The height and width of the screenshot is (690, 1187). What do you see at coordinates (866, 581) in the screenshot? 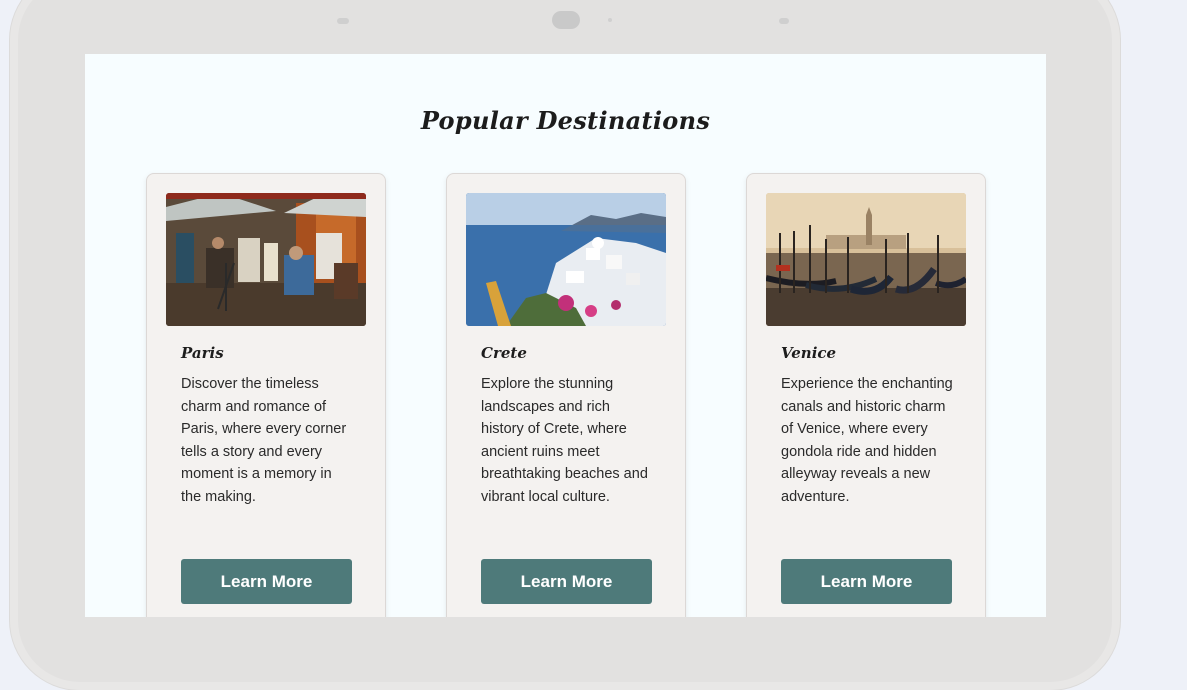
I see `learn-more-button-venice: Learn More` at bounding box center [866, 581].